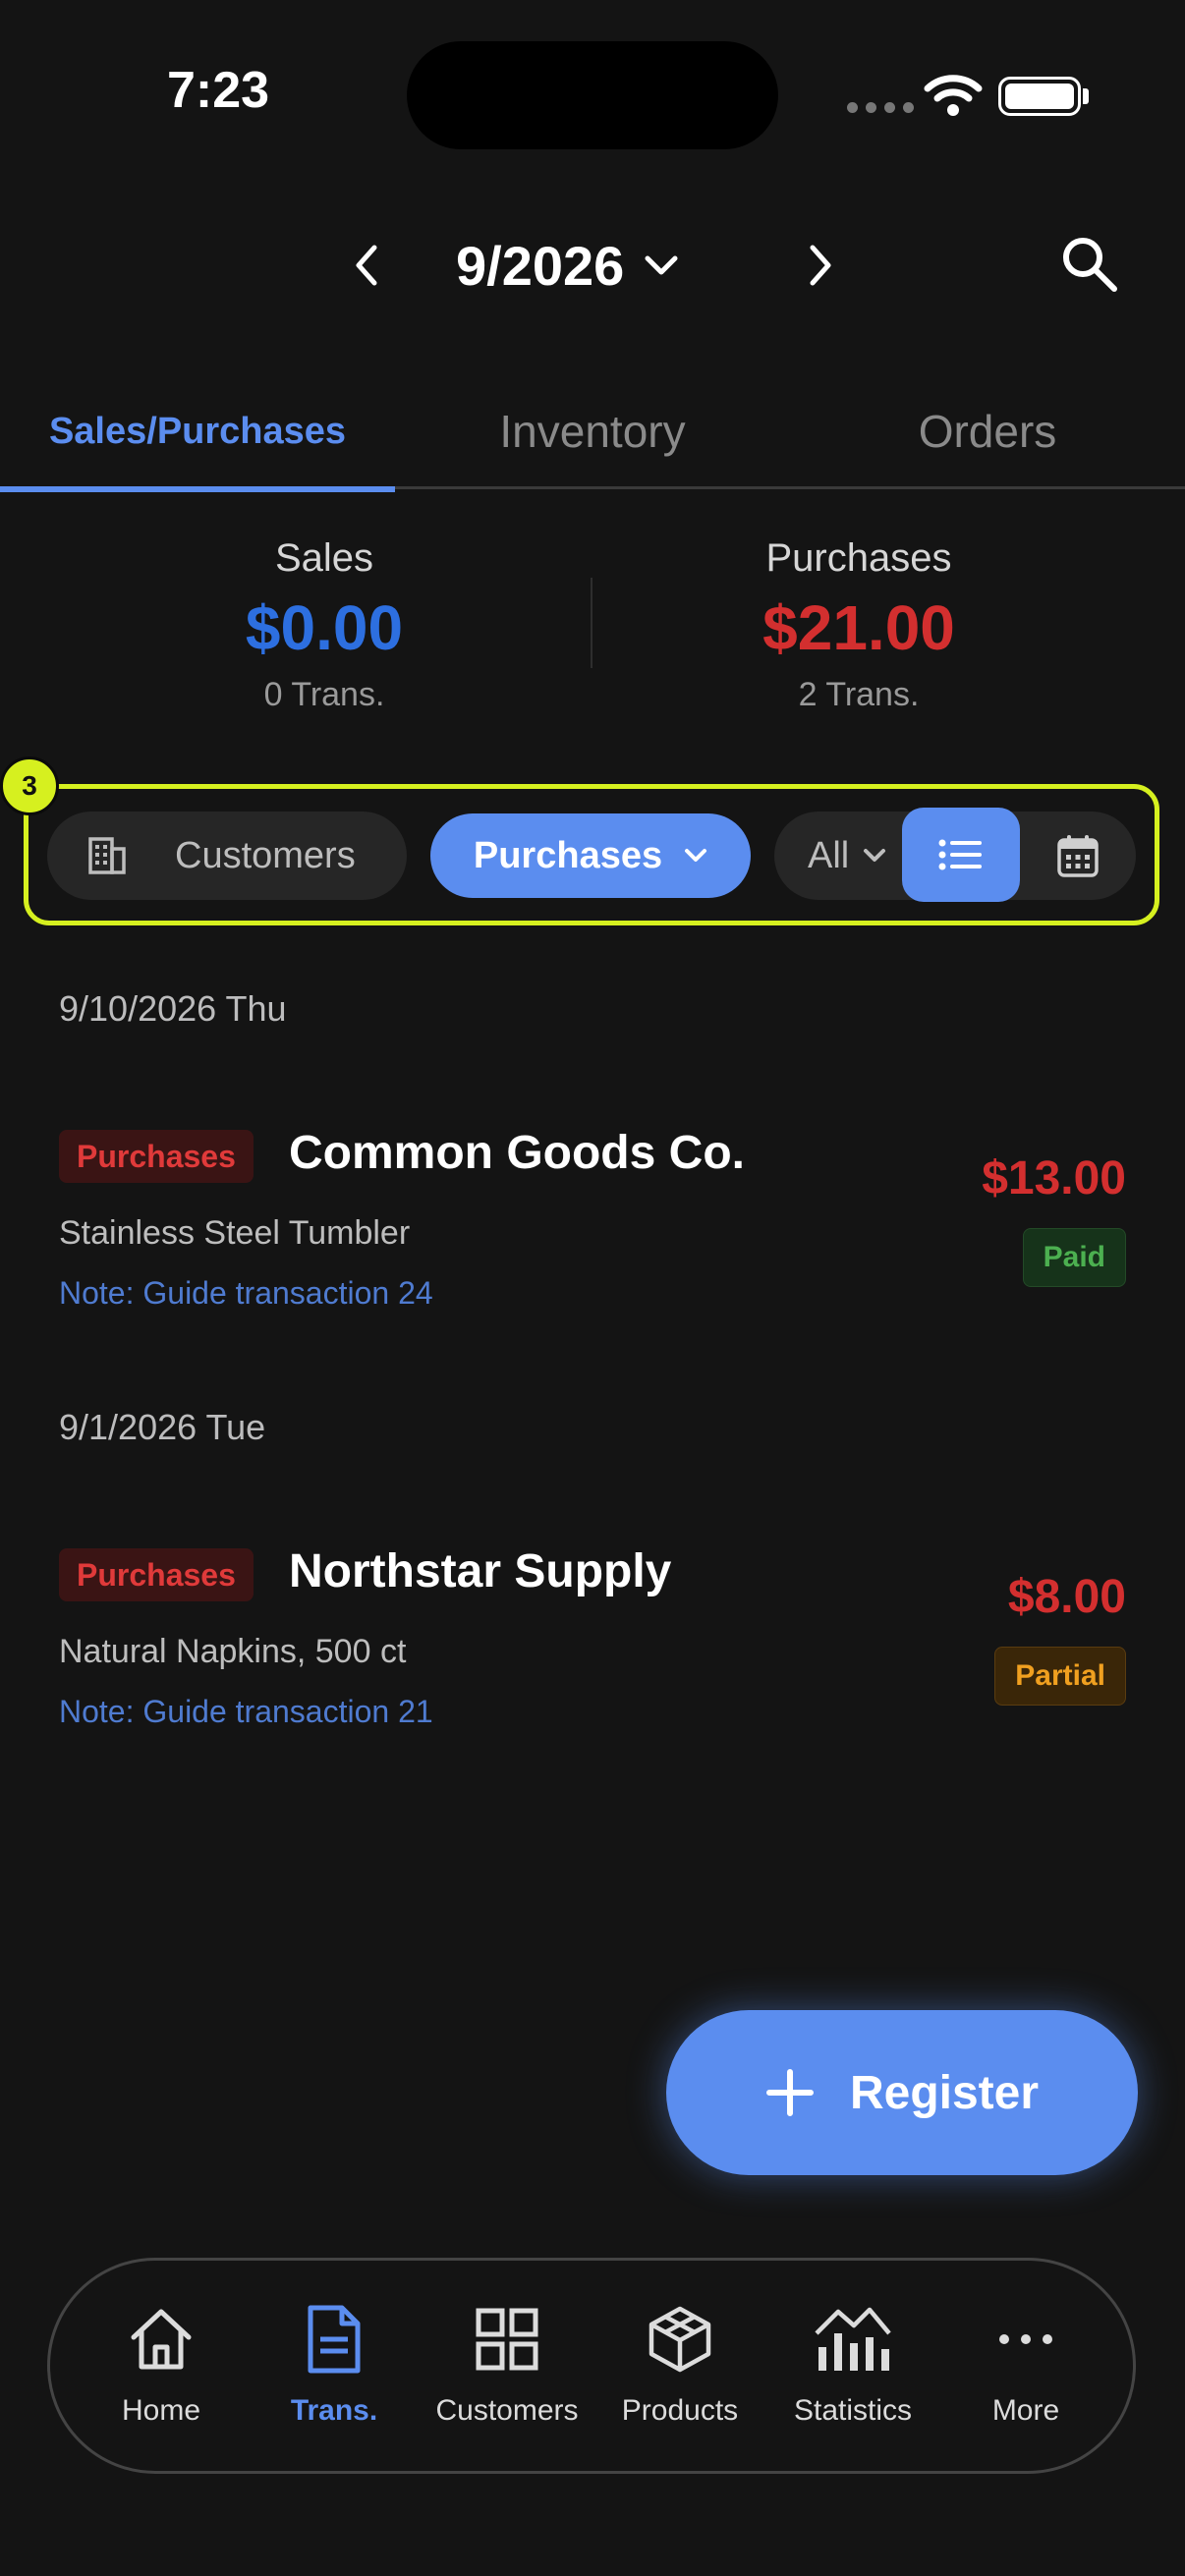 The image size is (1185, 2576). I want to click on product-name: Natural Napkins, 500 ct, so click(233, 1651).